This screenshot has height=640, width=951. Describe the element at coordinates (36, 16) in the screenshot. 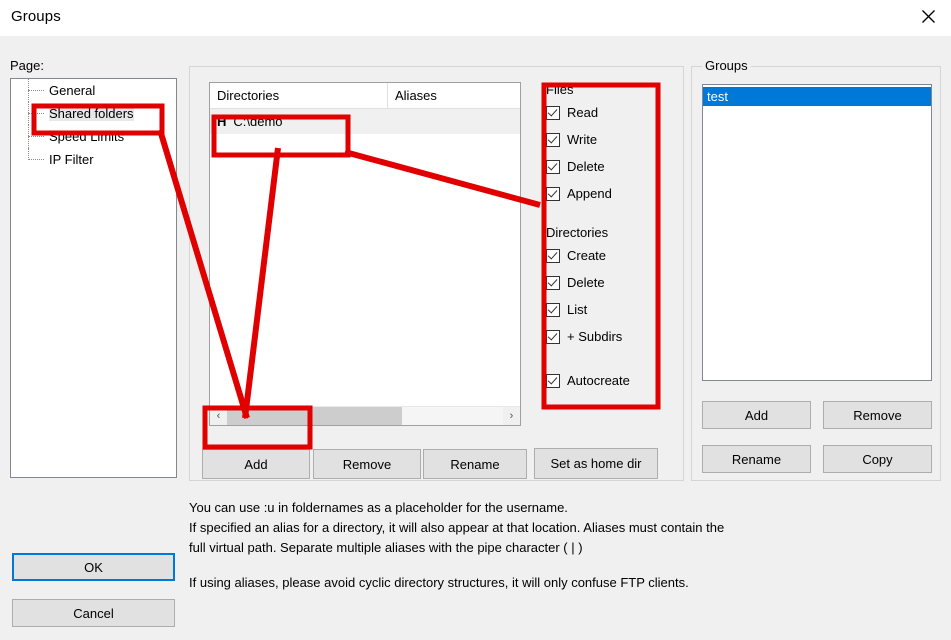

I see `window-title: Groups` at that location.